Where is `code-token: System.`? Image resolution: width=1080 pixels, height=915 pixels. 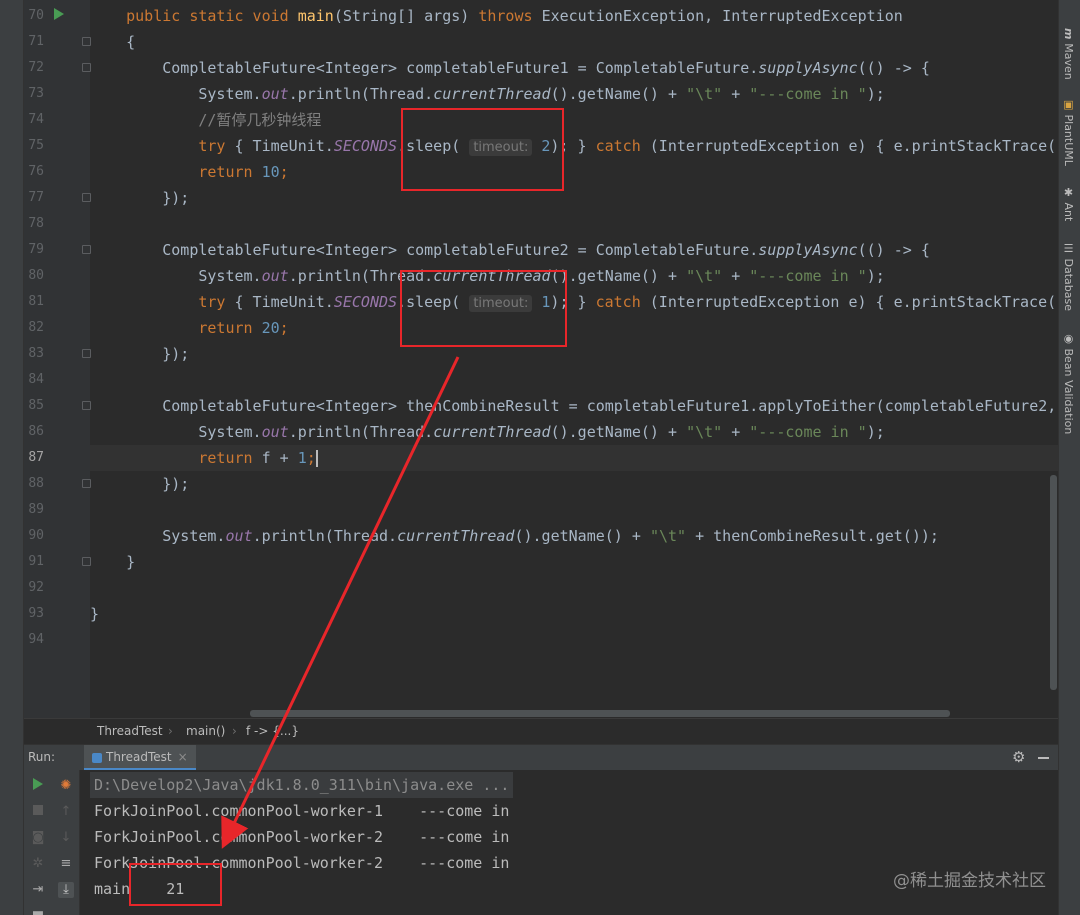
code-token: System. is located at coordinates (158, 536).